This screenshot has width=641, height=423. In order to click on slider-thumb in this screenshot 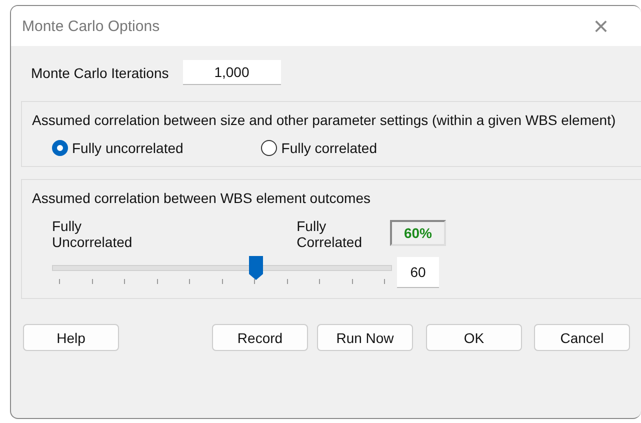, I will do `click(256, 268)`.